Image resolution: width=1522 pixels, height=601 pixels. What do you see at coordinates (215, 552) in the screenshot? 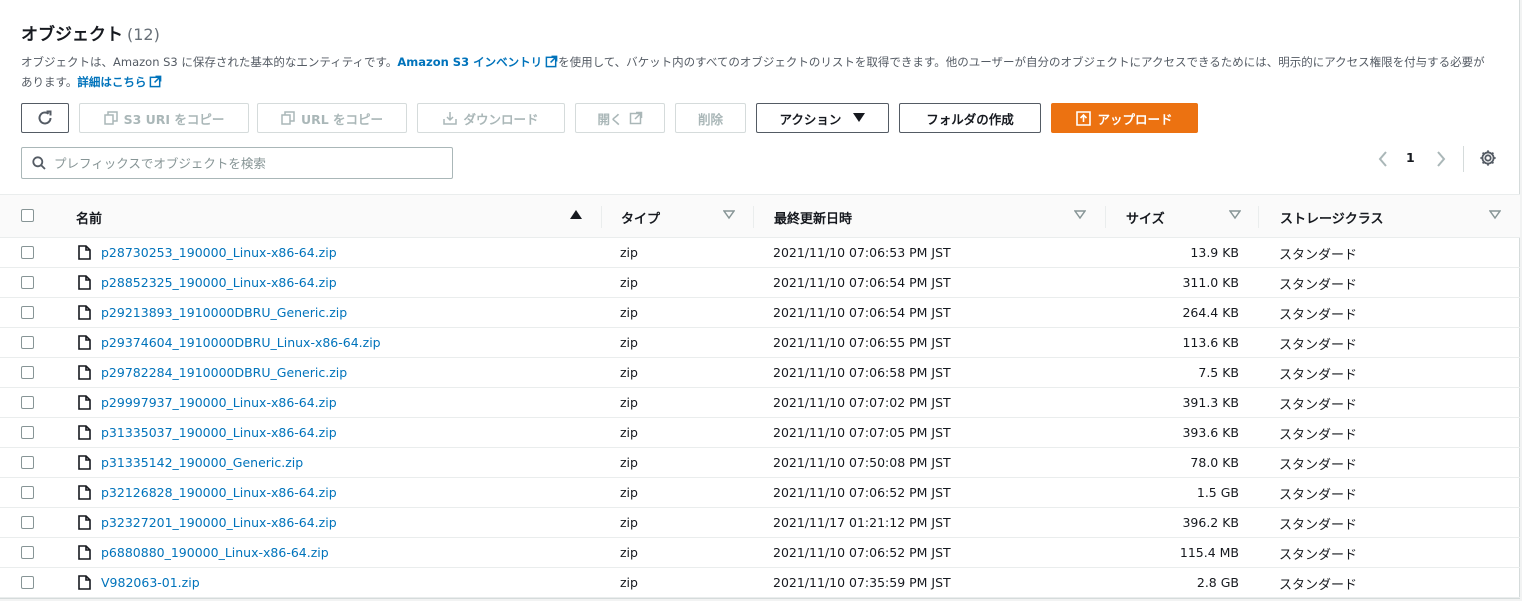
I see `object-name-link: p6880880_190000_Linux-x86-64.zip` at bounding box center [215, 552].